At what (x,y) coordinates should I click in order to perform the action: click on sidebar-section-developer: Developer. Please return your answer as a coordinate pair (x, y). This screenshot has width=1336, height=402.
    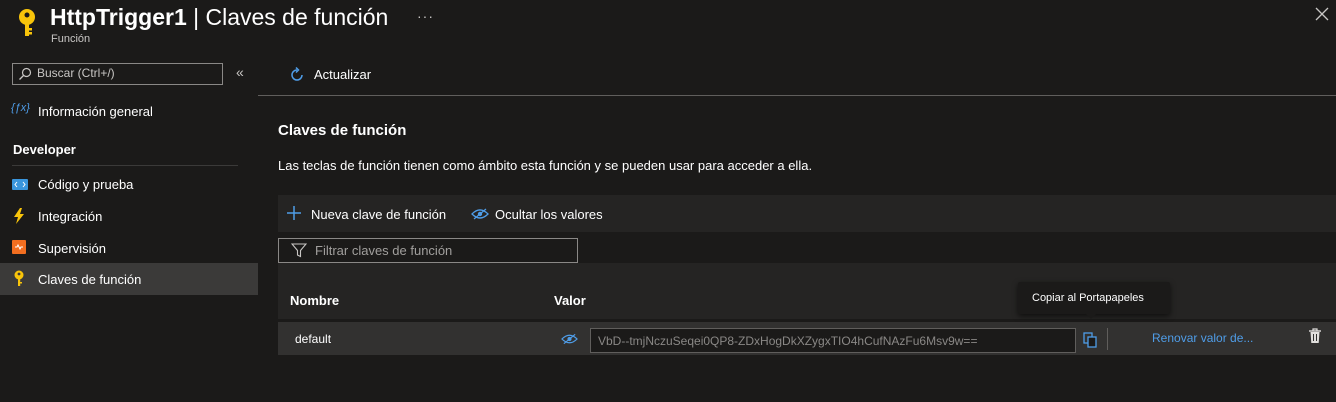
    Looking at the image, I should click on (44, 149).